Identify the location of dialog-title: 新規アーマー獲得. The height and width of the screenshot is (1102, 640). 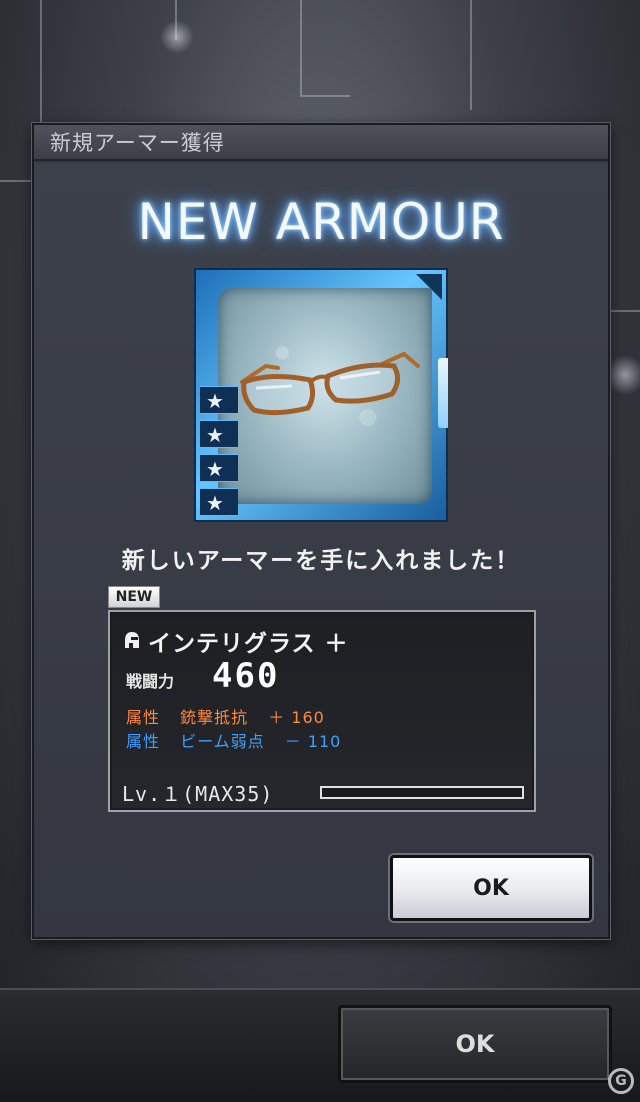
(321, 143).